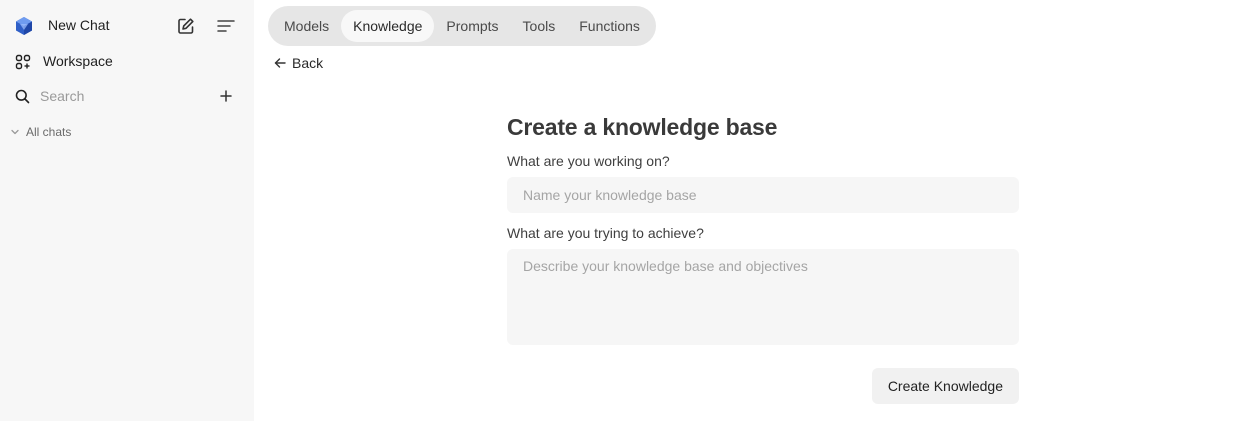  I want to click on new-chat-button, so click(186, 26).